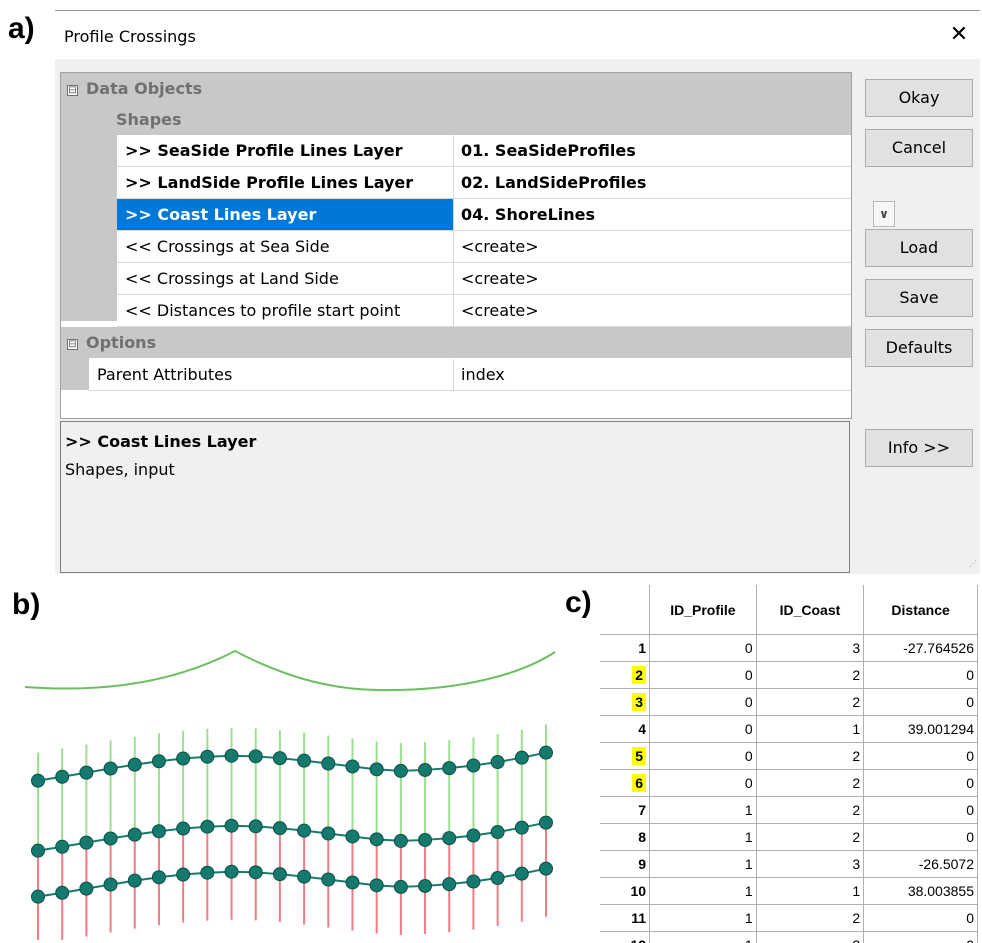 The height and width of the screenshot is (943, 982). What do you see at coordinates (553, 182) in the screenshot?
I see `param-value: 02. LandSideProfiles` at bounding box center [553, 182].